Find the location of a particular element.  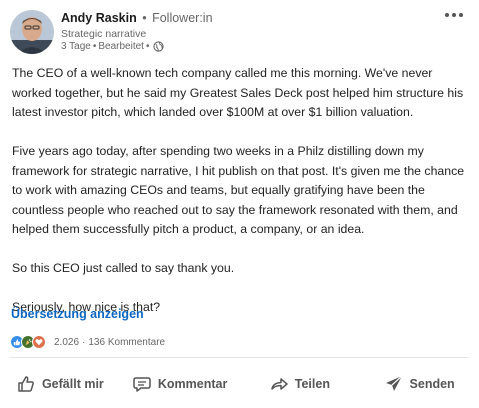

love-icon is located at coordinates (39, 342).